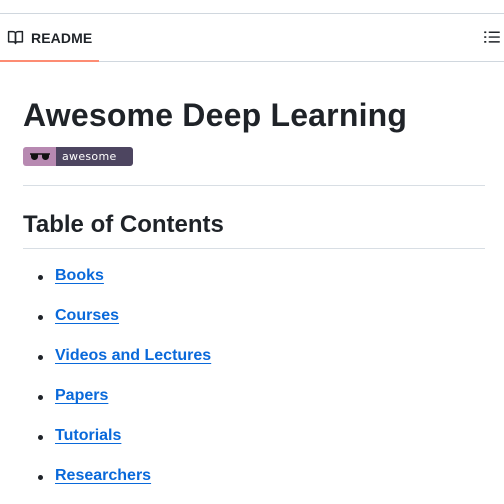 This screenshot has width=504, height=504. Describe the element at coordinates (123, 224) in the screenshot. I see `toc-heading: Table of Contents` at that location.